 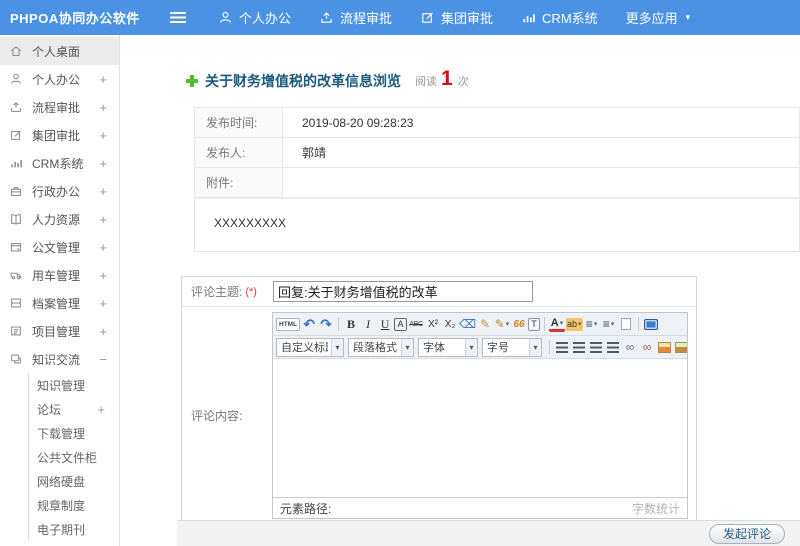 I want to click on align-right-button, so click(x=596, y=347).